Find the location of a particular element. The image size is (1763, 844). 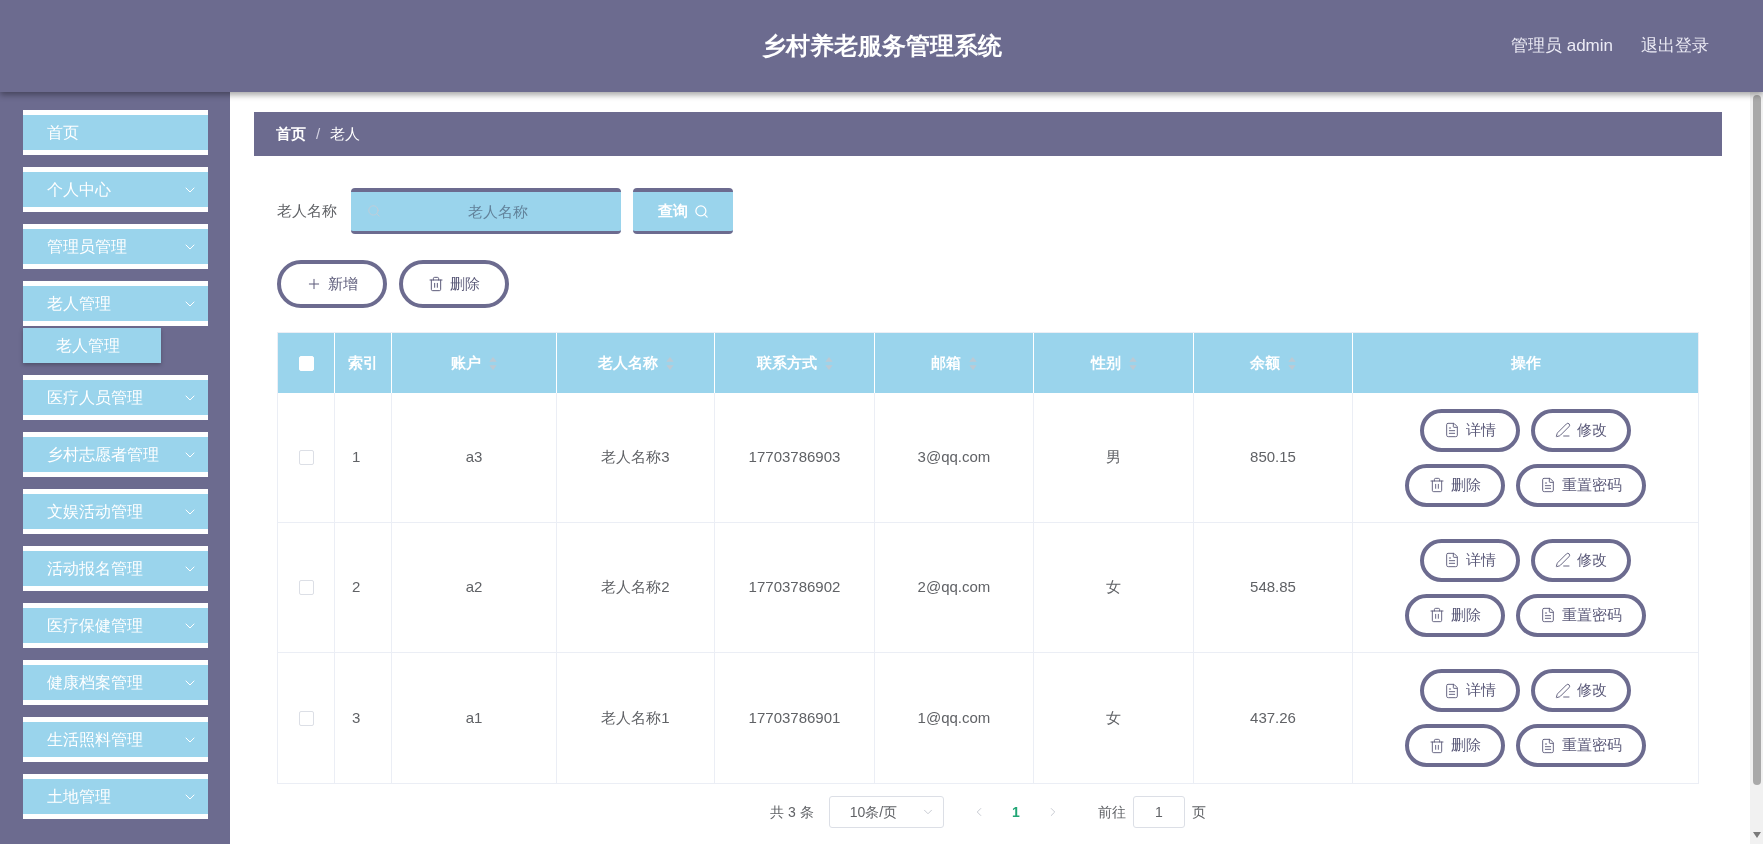

table-cell: 男 is located at coordinates (1114, 457).